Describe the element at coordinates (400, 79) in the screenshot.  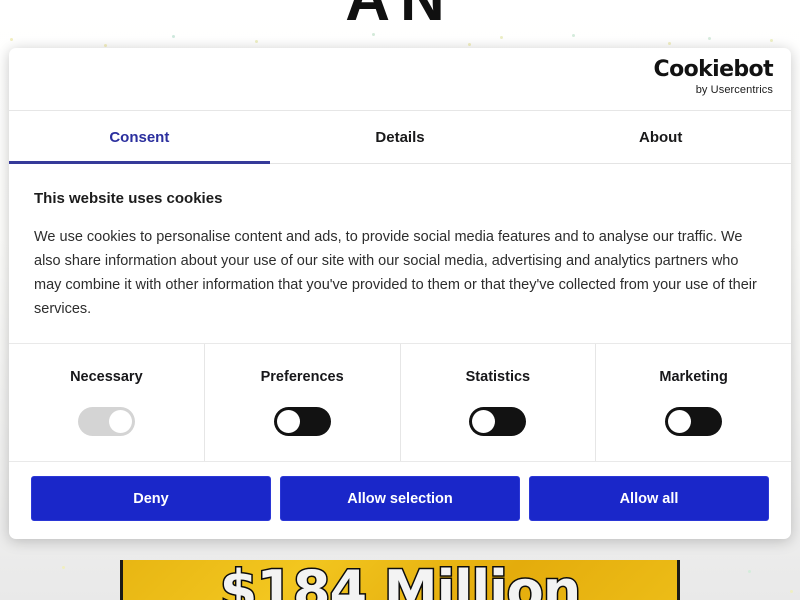
I see `dialog-header: Cookiebot by Usercentrics` at that location.